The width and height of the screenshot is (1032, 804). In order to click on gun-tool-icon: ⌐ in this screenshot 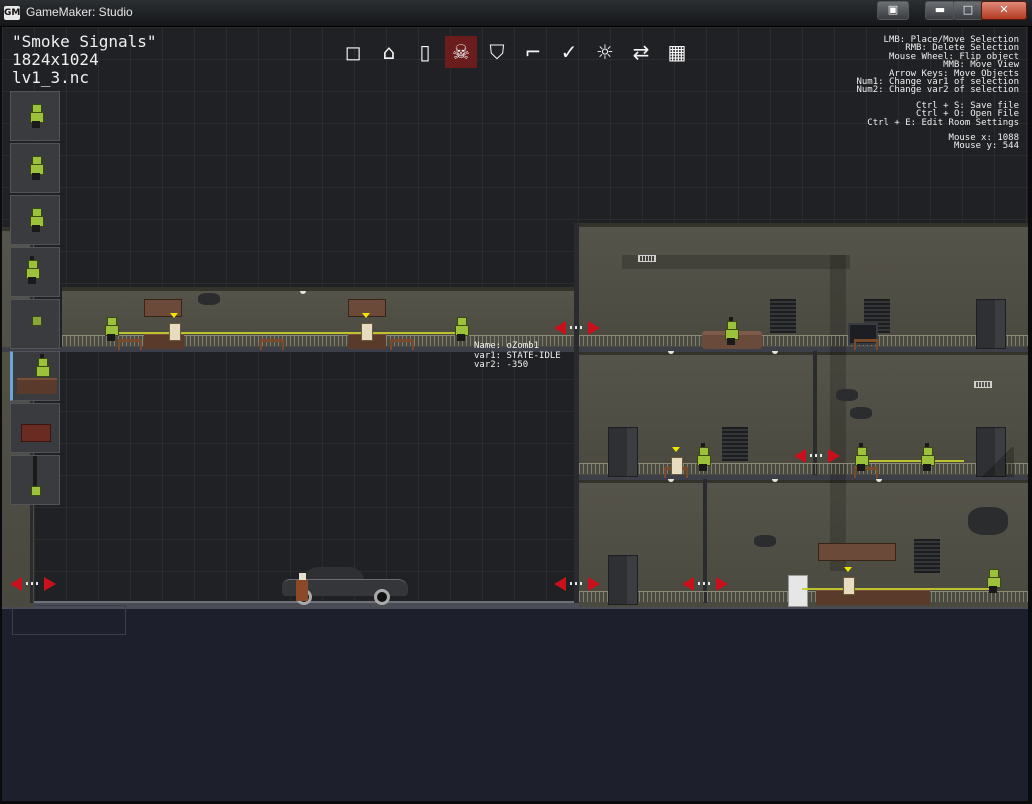, I will do `click(533, 52)`.